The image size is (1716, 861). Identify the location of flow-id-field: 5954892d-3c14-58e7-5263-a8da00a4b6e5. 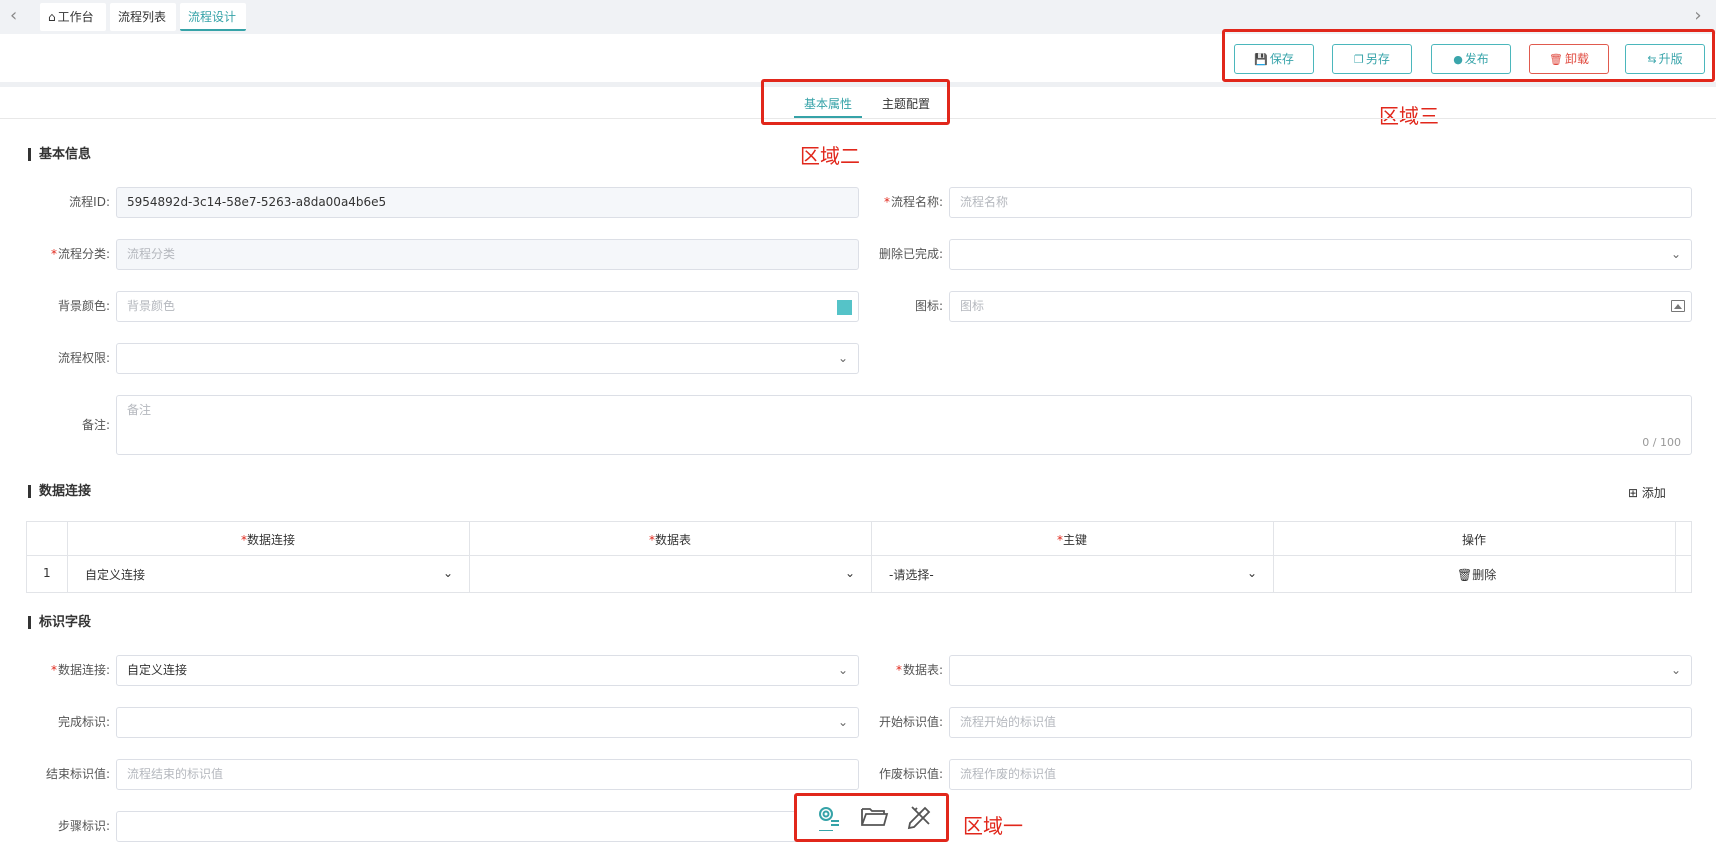
(487, 202).